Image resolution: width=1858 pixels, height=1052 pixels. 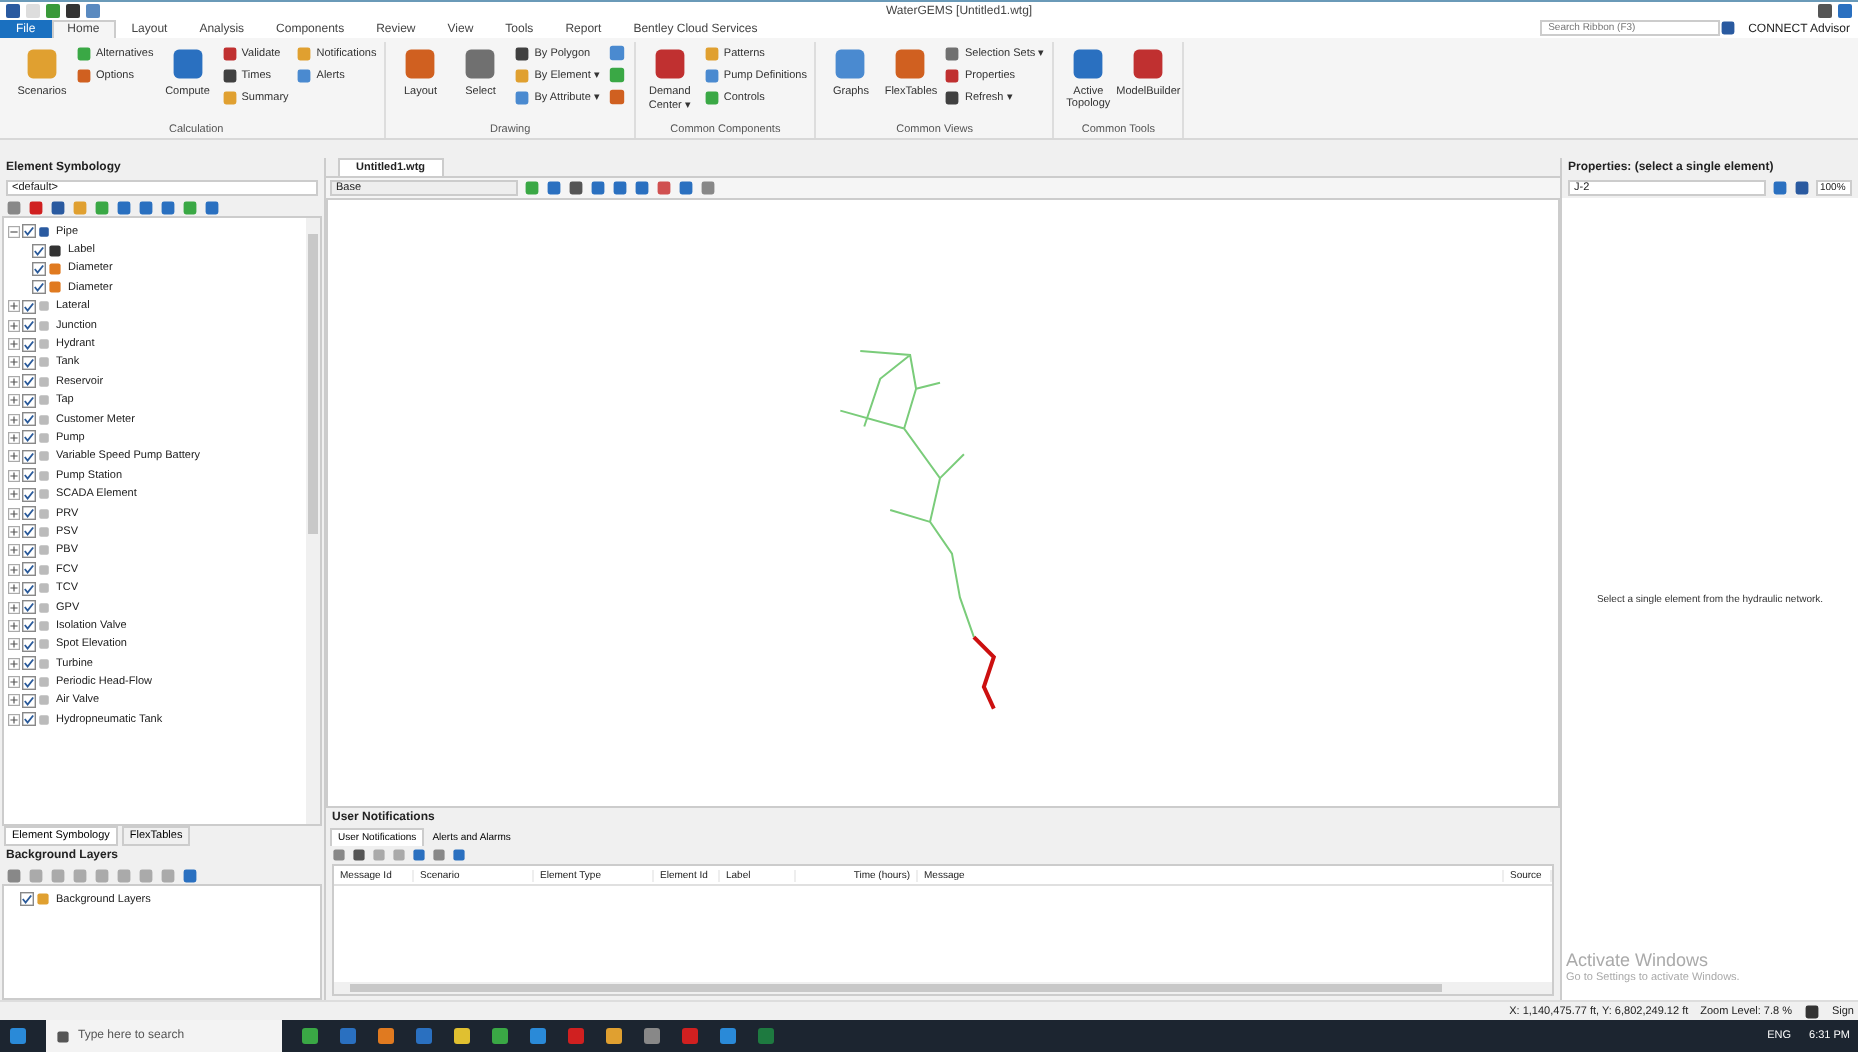 What do you see at coordinates (44, 231) in the screenshot?
I see `element-icon` at bounding box center [44, 231].